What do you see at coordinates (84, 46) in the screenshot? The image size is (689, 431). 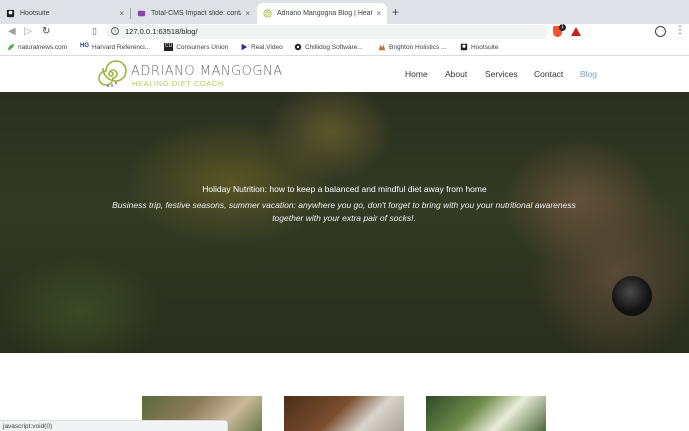 I see `hg-icon: HG` at bounding box center [84, 46].